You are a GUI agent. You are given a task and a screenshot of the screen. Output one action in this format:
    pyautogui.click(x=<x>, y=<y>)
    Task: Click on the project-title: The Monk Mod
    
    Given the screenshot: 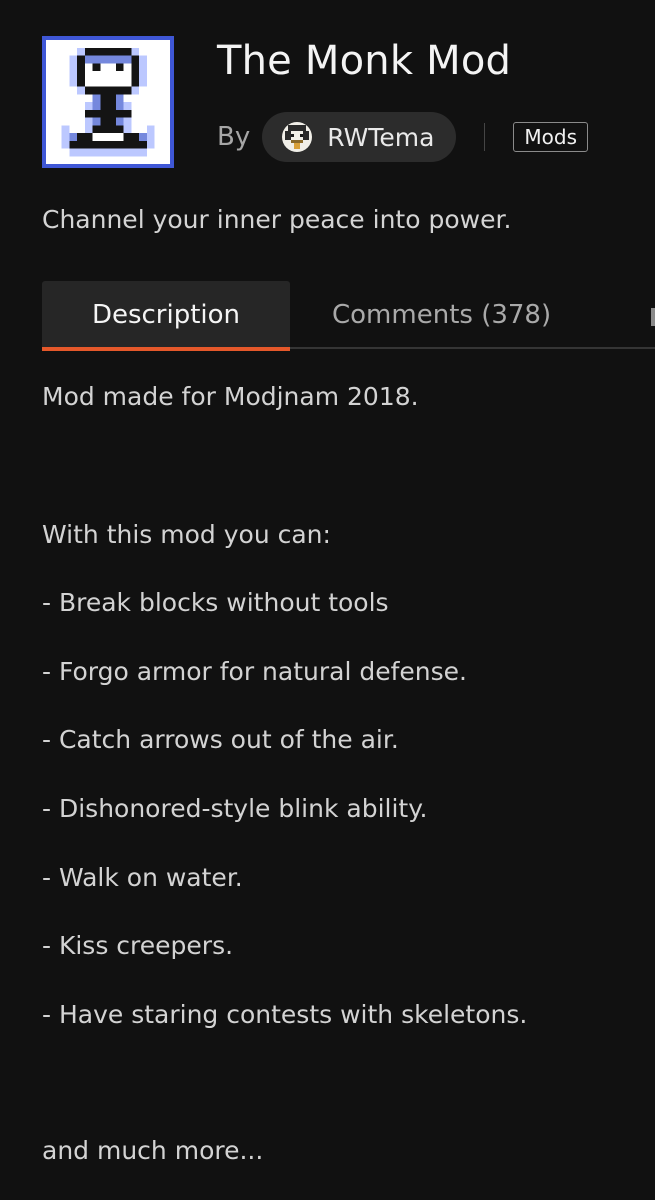 What is the action you would take?
    pyautogui.click(x=364, y=61)
    